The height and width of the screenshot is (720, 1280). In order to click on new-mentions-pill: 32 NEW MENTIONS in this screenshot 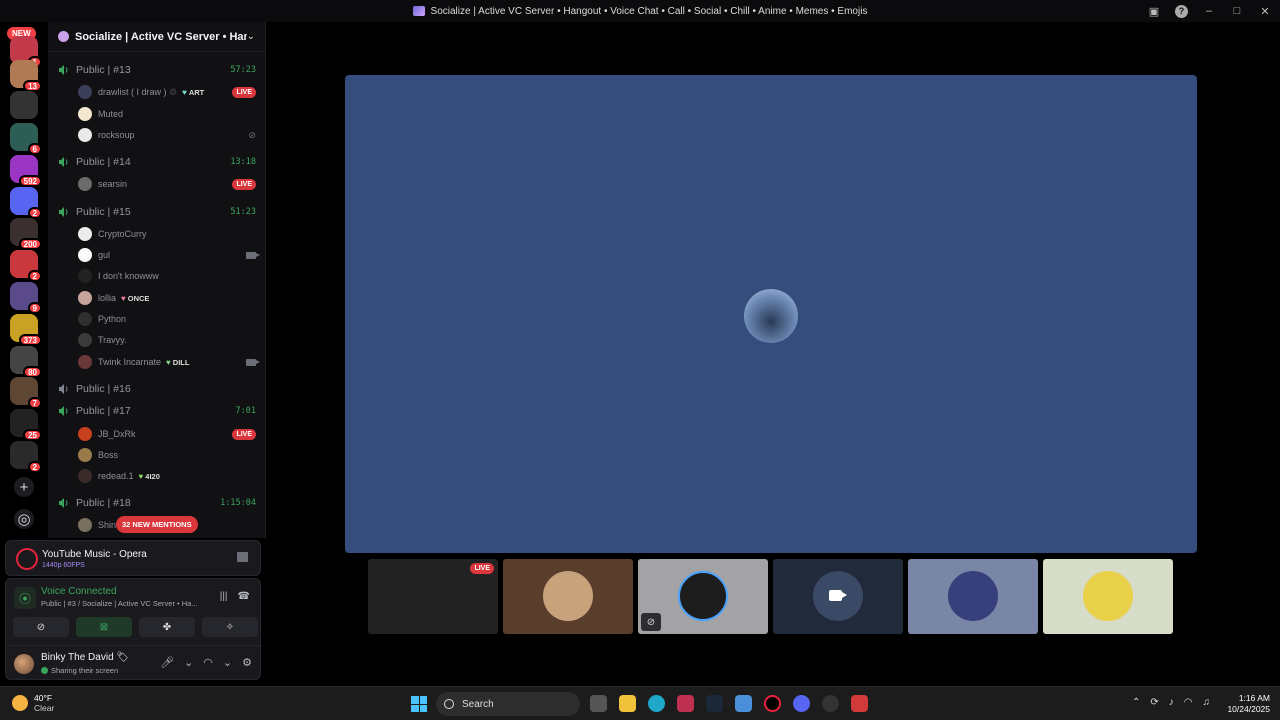, I will do `click(157, 524)`.